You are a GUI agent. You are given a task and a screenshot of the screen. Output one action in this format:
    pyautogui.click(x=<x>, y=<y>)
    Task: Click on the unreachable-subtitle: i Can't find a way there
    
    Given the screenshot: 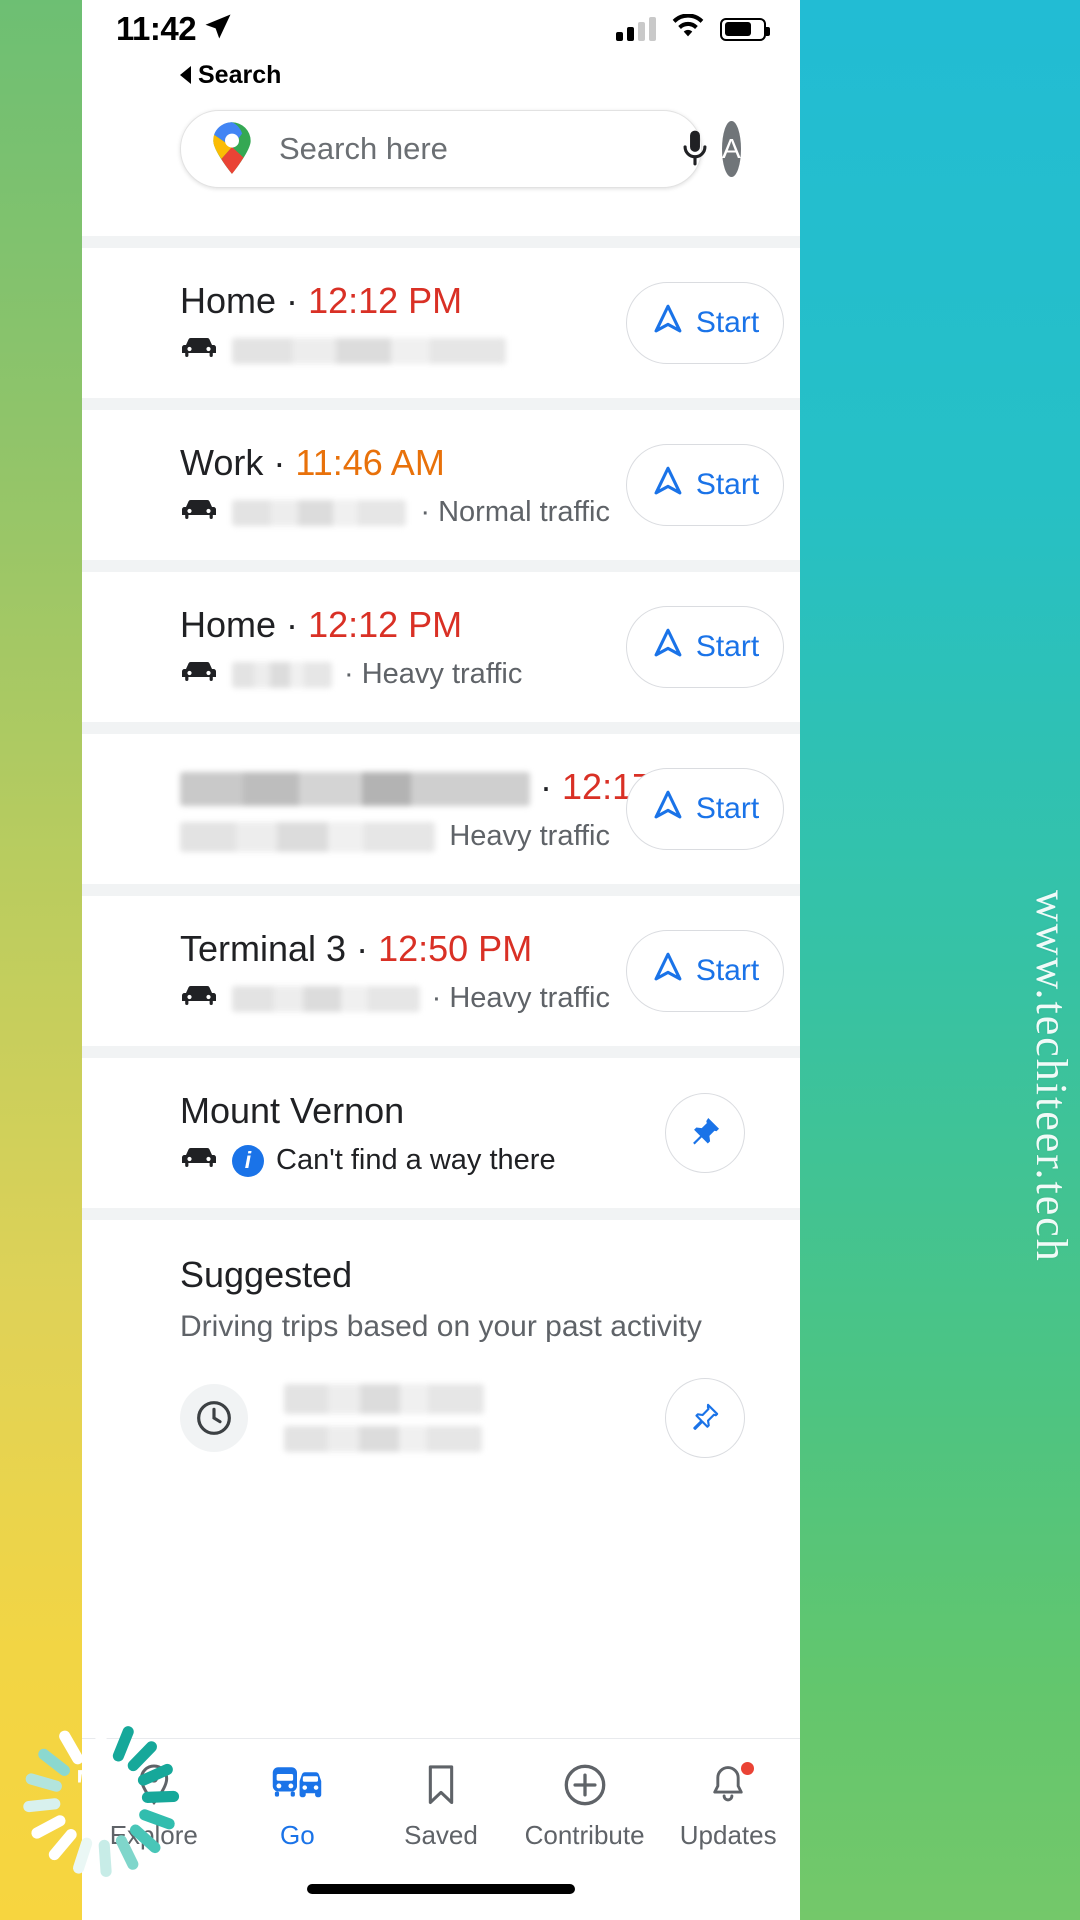 What is the action you would take?
    pyautogui.click(x=395, y=1160)
    